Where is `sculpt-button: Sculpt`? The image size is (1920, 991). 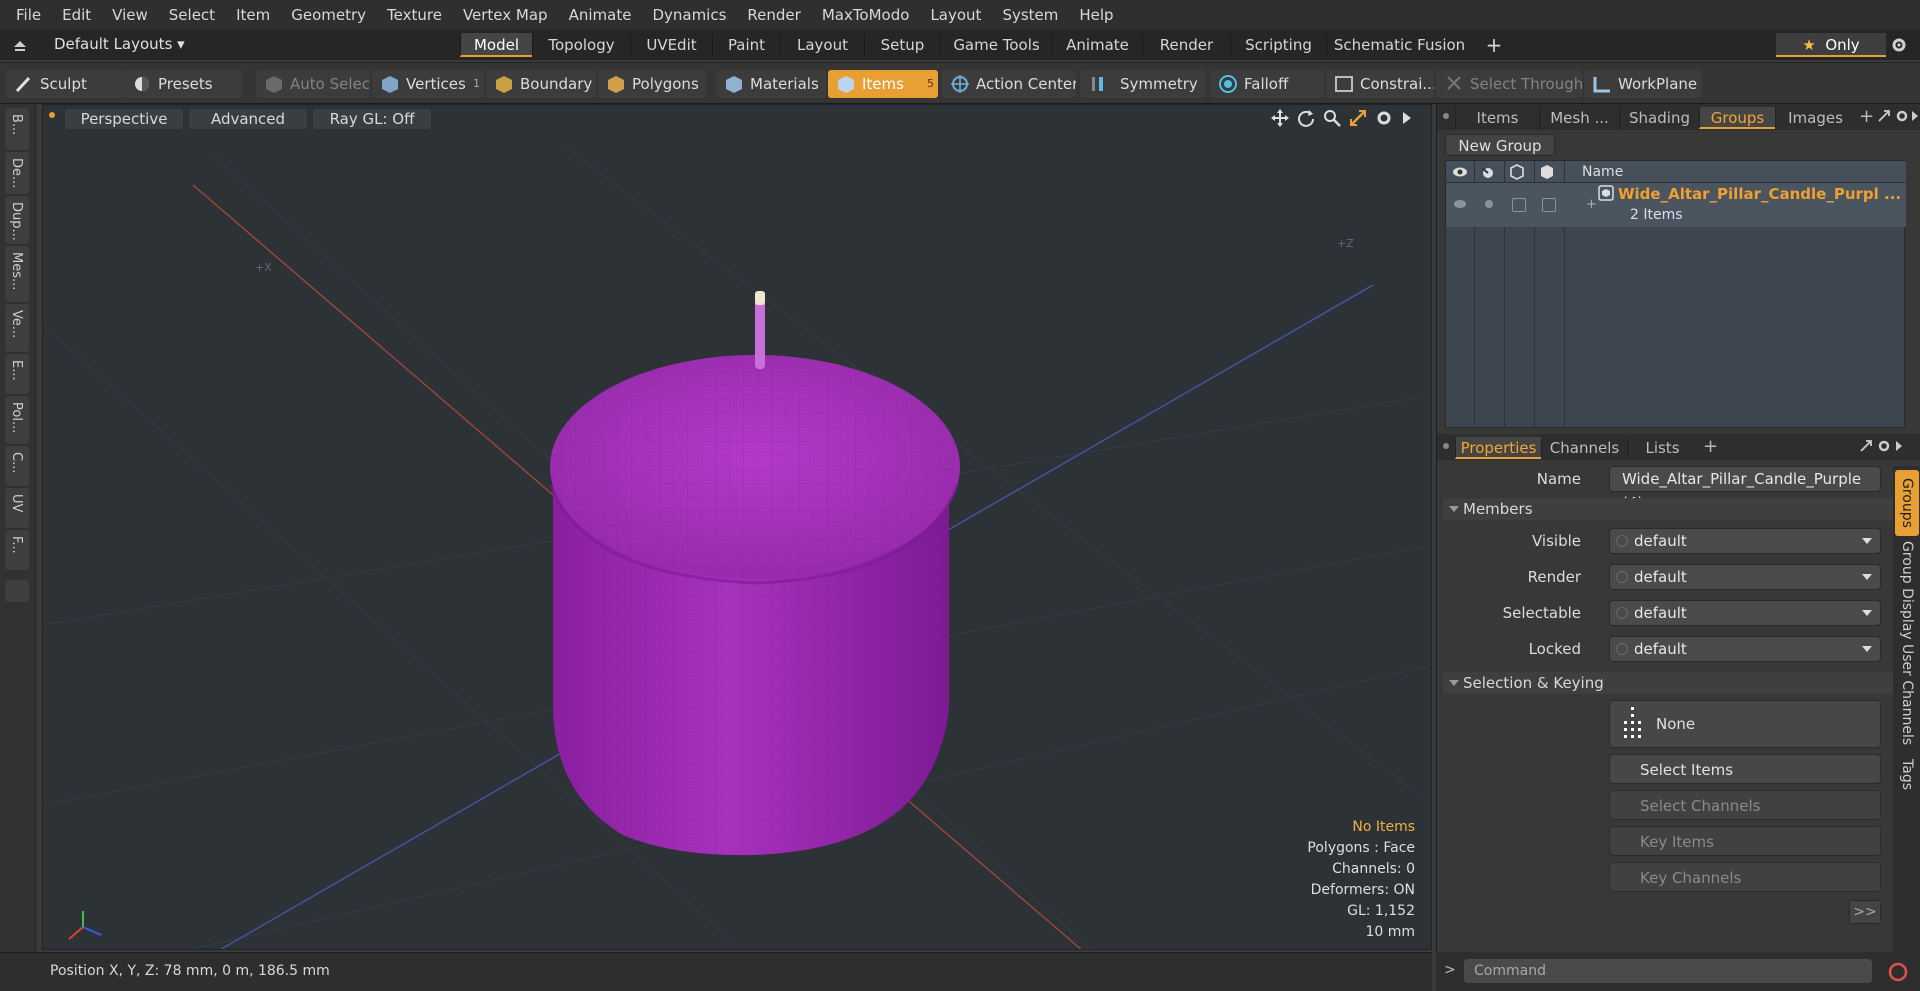 sculpt-button: Sculpt is located at coordinates (65, 84).